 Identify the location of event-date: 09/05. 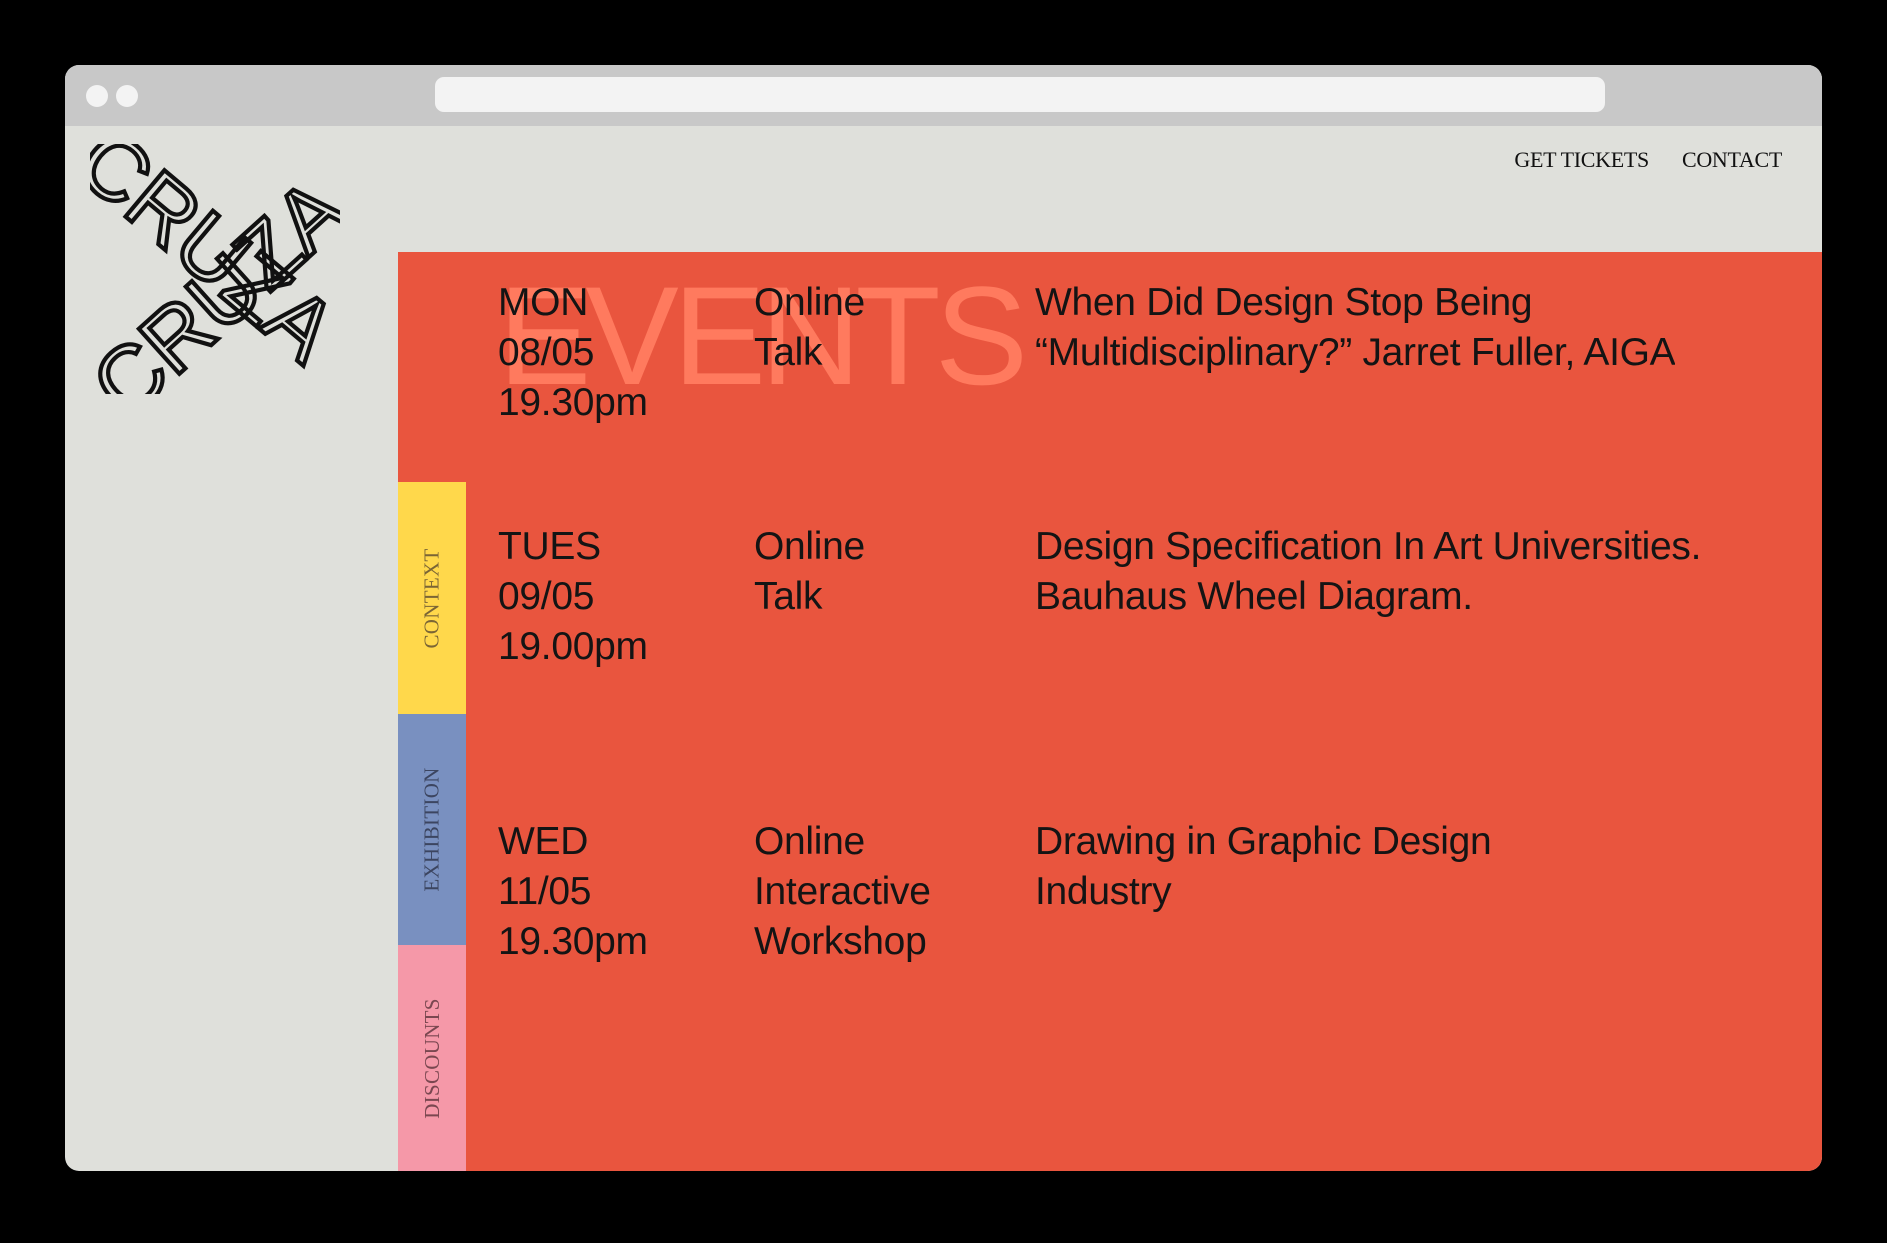
(546, 596).